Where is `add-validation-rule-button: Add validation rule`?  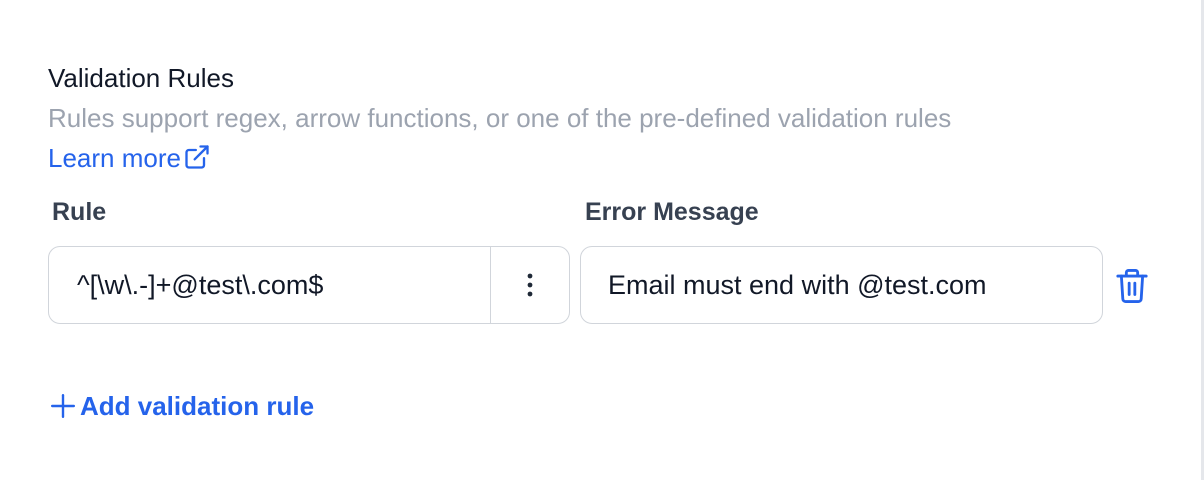 add-validation-rule-button: Add validation rule is located at coordinates (182, 406).